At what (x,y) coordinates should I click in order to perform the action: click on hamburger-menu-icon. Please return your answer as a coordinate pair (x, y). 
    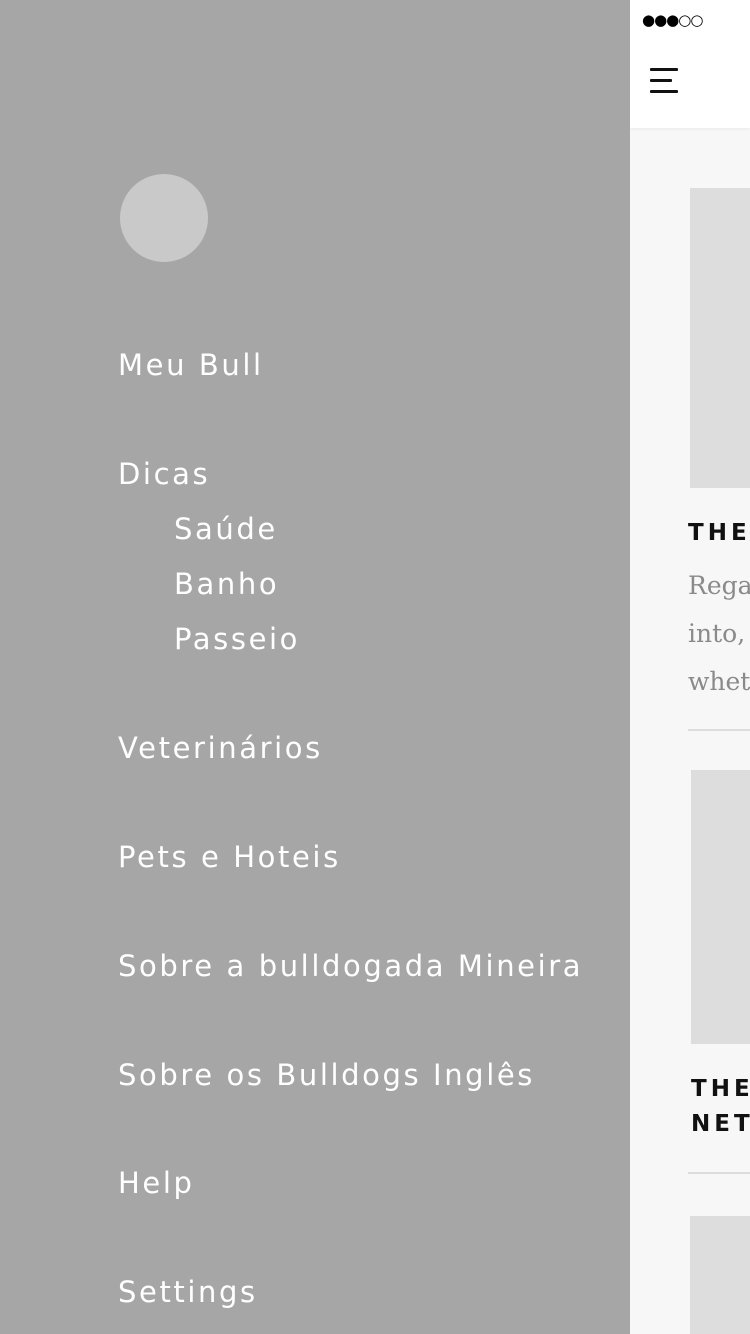
    Looking at the image, I should click on (665, 82).